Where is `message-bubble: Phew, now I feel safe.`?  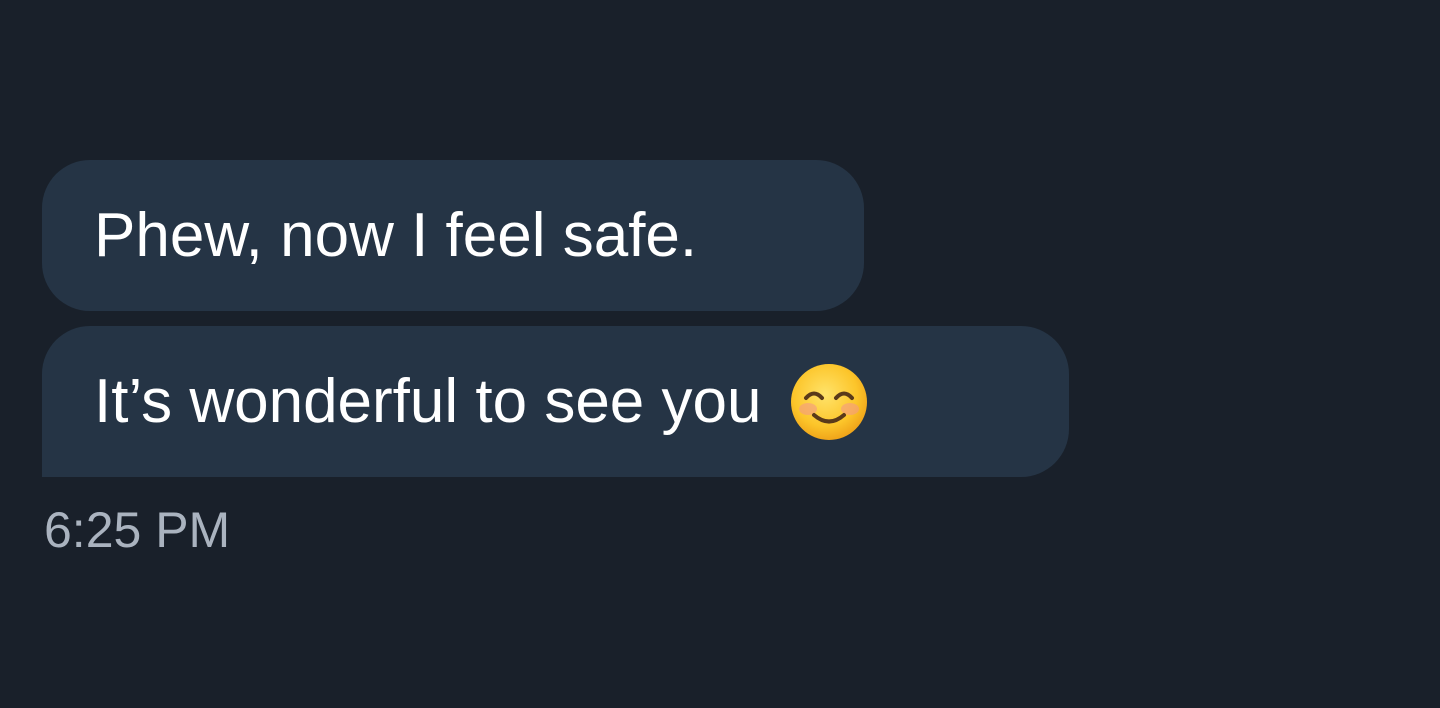 message-bubble: Phew, now I feel safe. is located at coordinates (453, 235).